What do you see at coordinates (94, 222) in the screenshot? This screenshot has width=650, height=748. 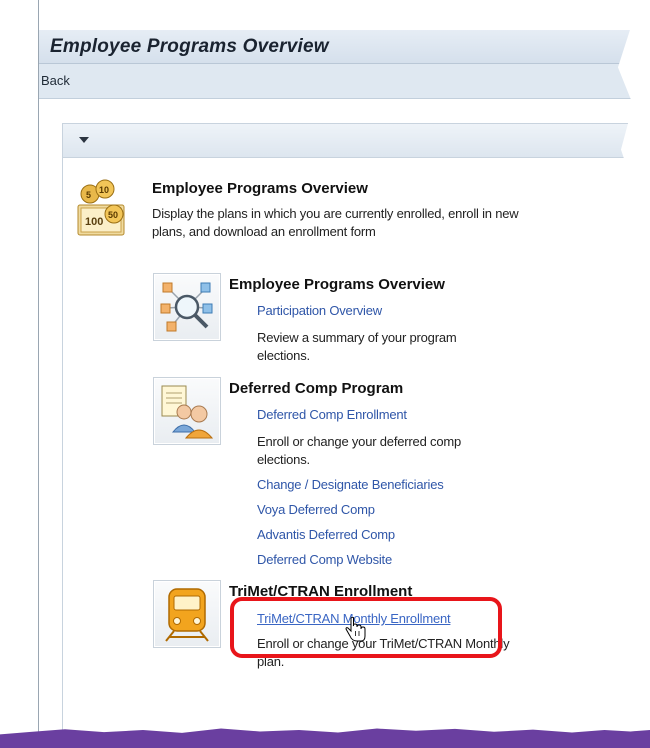 I see `svg-text: 100` at bounding box center [94, 222].